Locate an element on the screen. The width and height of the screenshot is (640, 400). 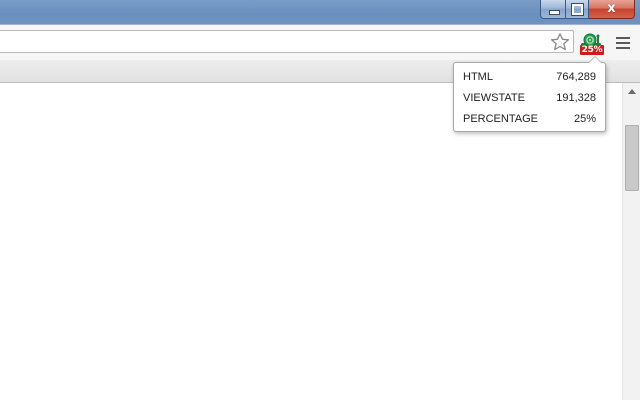
scroll-up-arrow-icon is located at coordinates (632, 91).